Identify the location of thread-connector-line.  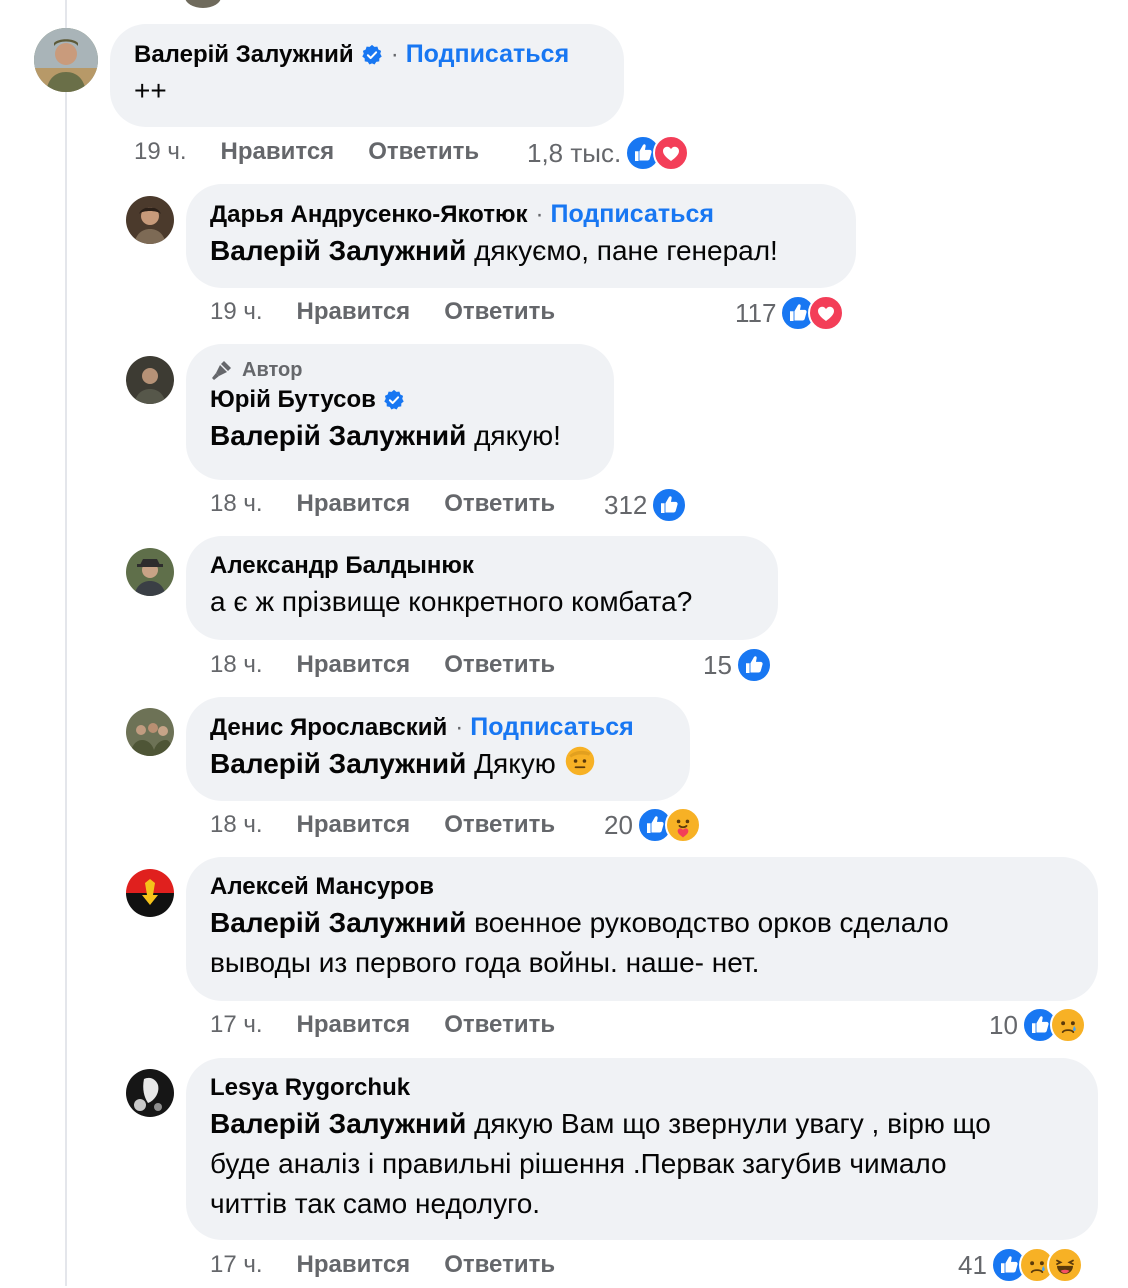
(66, 643).